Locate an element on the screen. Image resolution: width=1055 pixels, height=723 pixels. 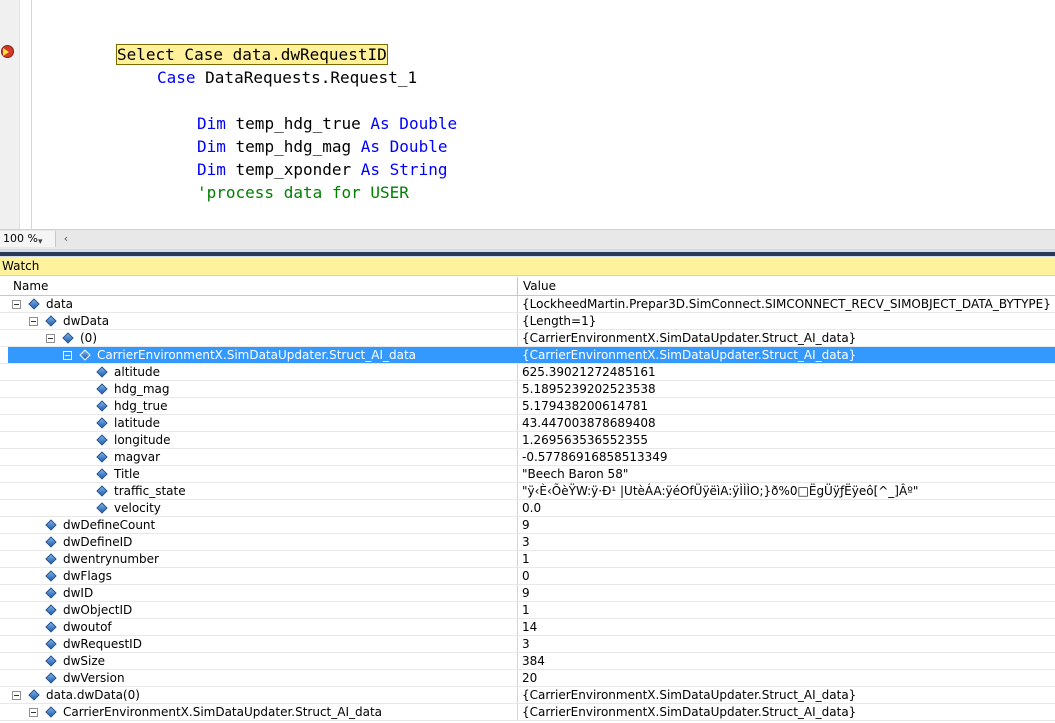
watch-value-cell: 43.447003878689408 is located at coordinates (786, 423).